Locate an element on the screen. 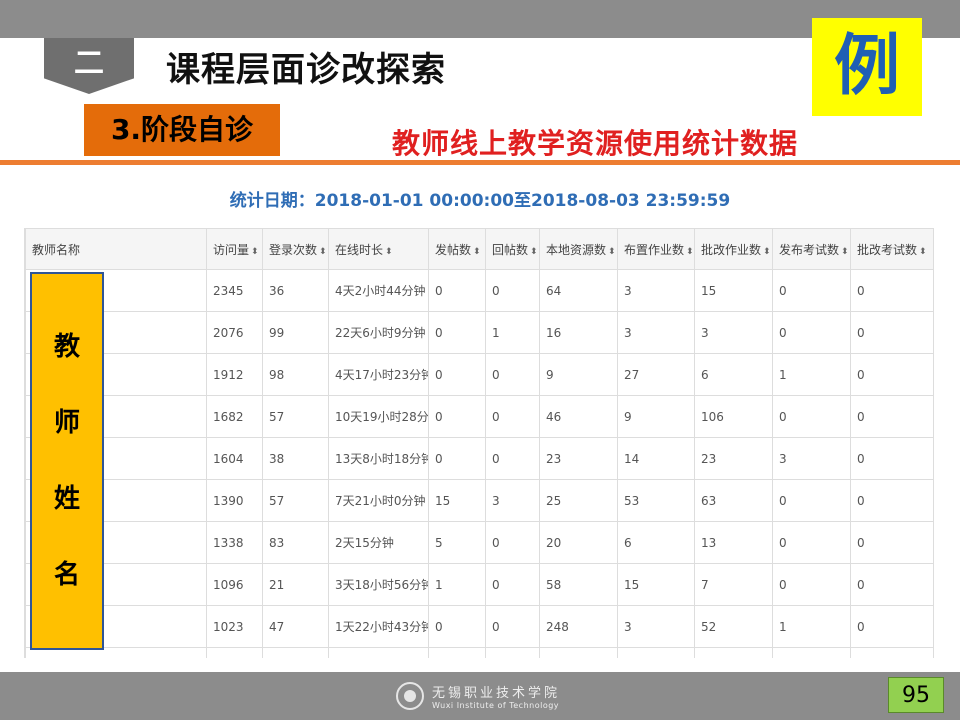 This screenshot has height=720, width=960. table-cell: 6 is located at coordinates (733, 374).